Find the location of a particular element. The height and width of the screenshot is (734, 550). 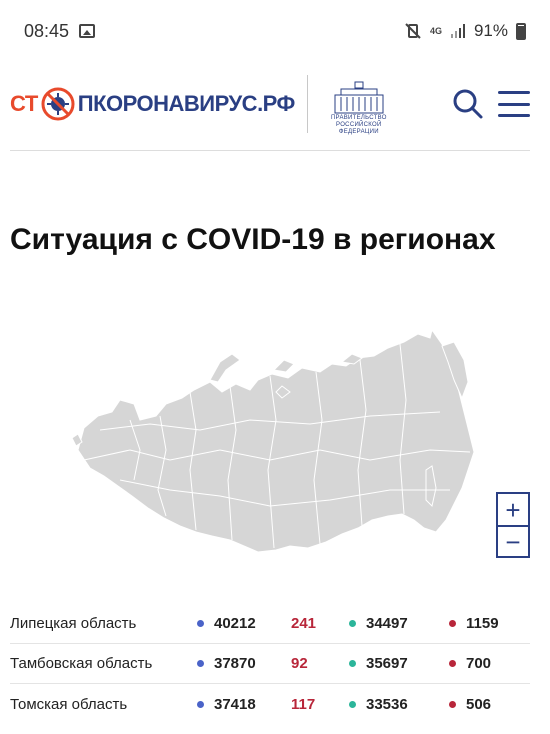

government-label-line3: ФЕДЕРАЦИИ is located at coordinates (358, 132).